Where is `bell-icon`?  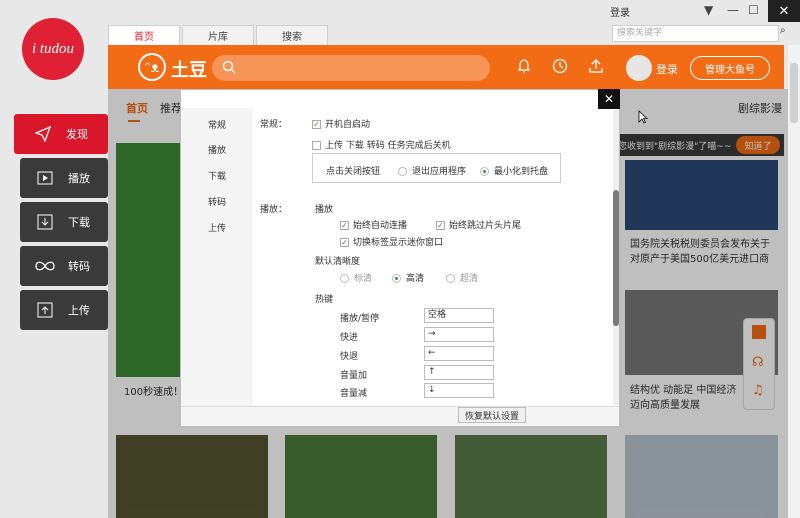 bell-icon is located at coordinates (524, 67).